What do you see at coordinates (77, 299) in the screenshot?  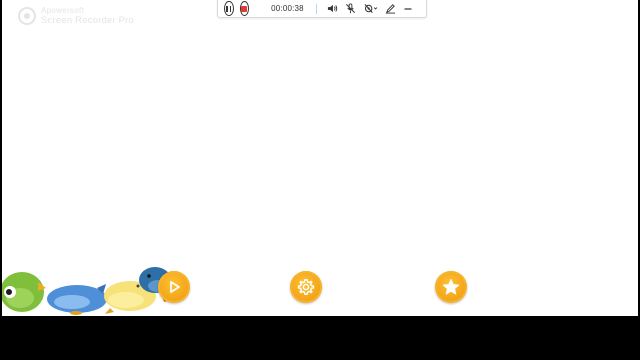 I see `blue-bird` at bounding box center [77, 299].